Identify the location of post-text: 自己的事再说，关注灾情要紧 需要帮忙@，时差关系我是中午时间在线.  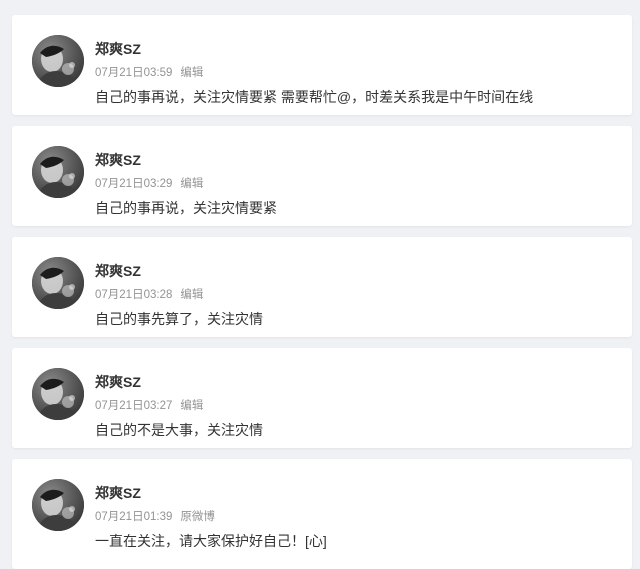
(314, 97).